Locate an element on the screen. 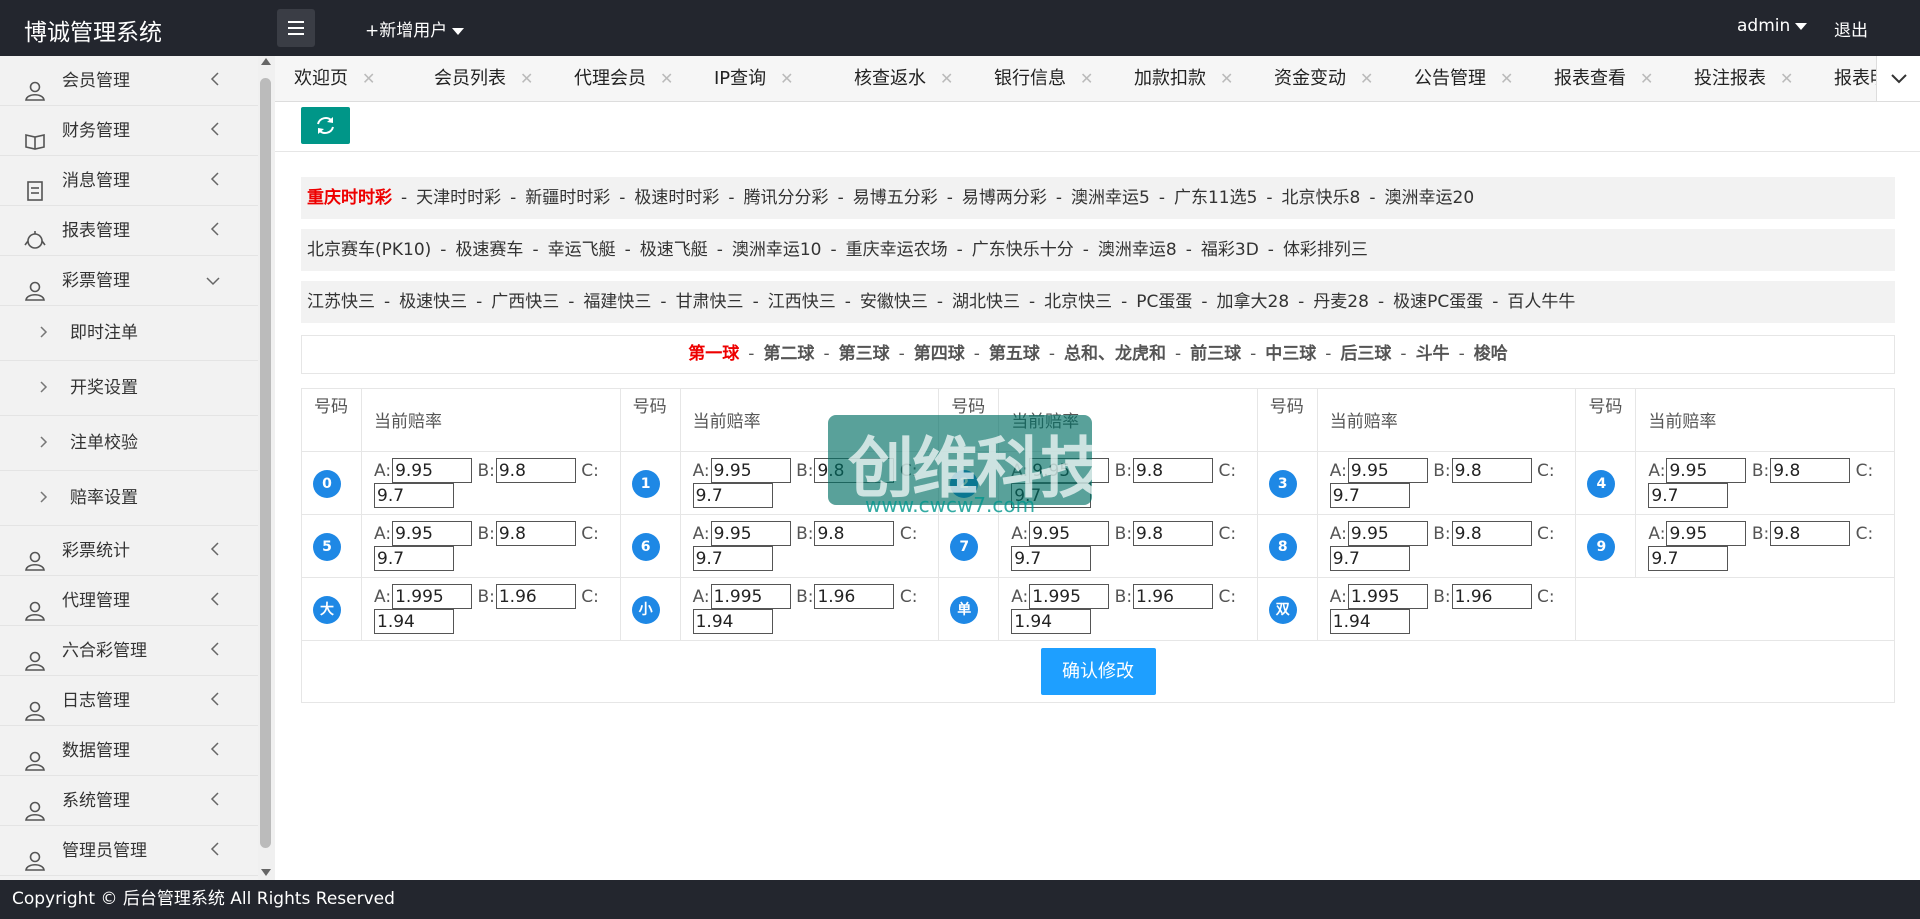 This screenshot has height=919, width=1920. tab: 欢迎页 ✕ is located at coordinates (345, 78).